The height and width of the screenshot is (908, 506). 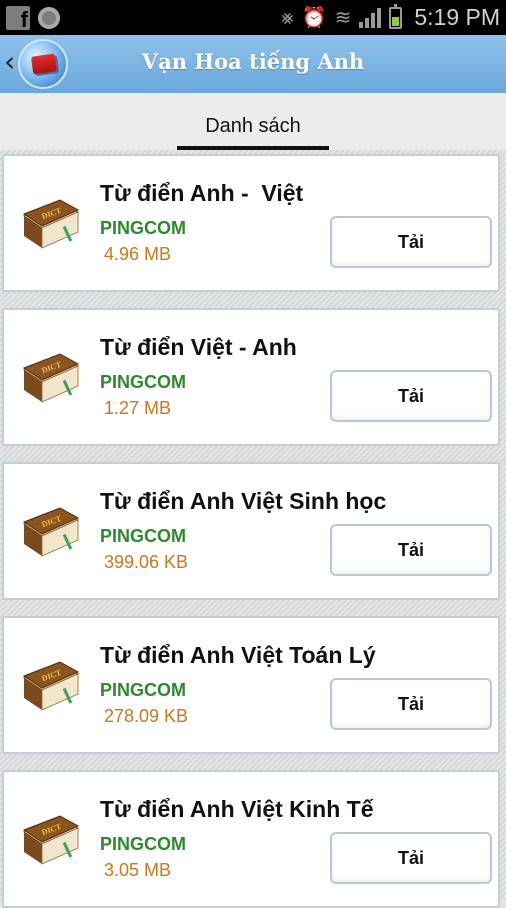 I want to click on tab-danh-sach: Danh sách, so click(x=253, y=121).